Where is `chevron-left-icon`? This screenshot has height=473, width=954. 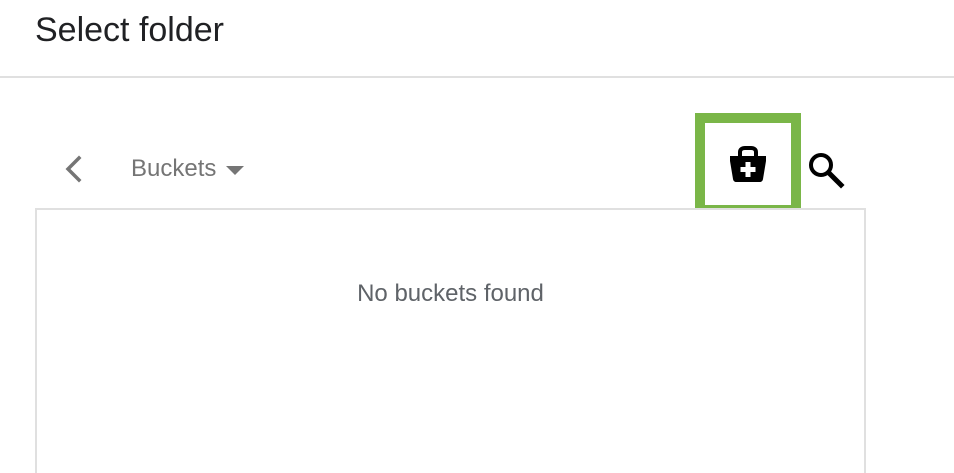
chevron-left-icon is located at coordinates (73, 169).